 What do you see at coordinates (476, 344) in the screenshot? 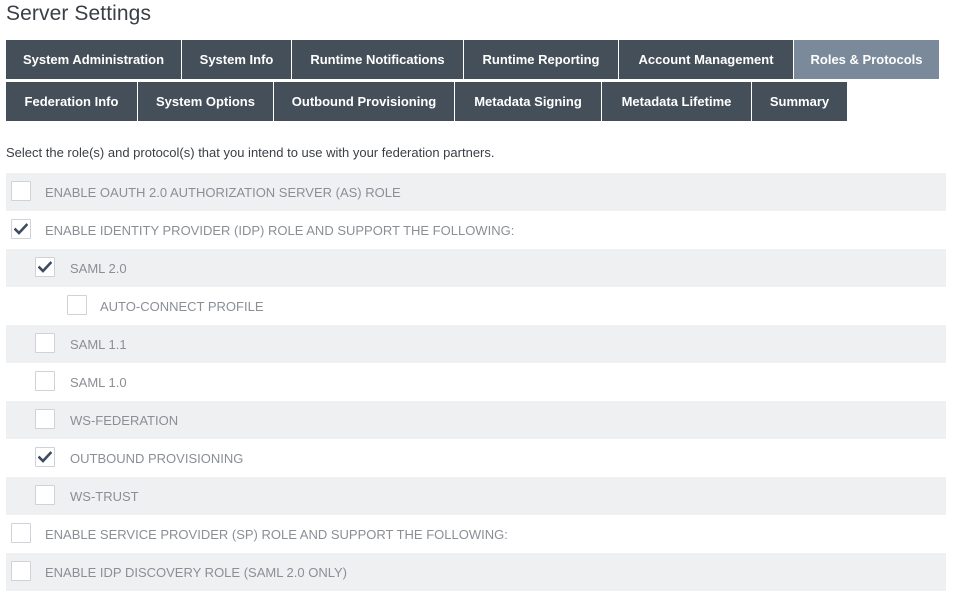
I see `option-saml-1-1: SAML 1.1` at bounding box center [476, 344].